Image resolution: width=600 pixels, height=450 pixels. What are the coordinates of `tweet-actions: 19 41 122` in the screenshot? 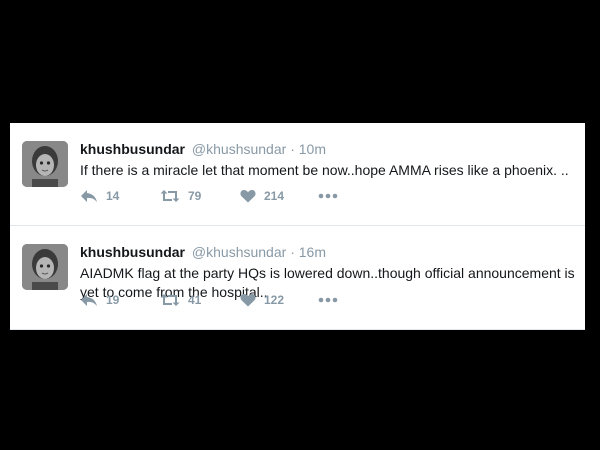 It's located at (230, 300).